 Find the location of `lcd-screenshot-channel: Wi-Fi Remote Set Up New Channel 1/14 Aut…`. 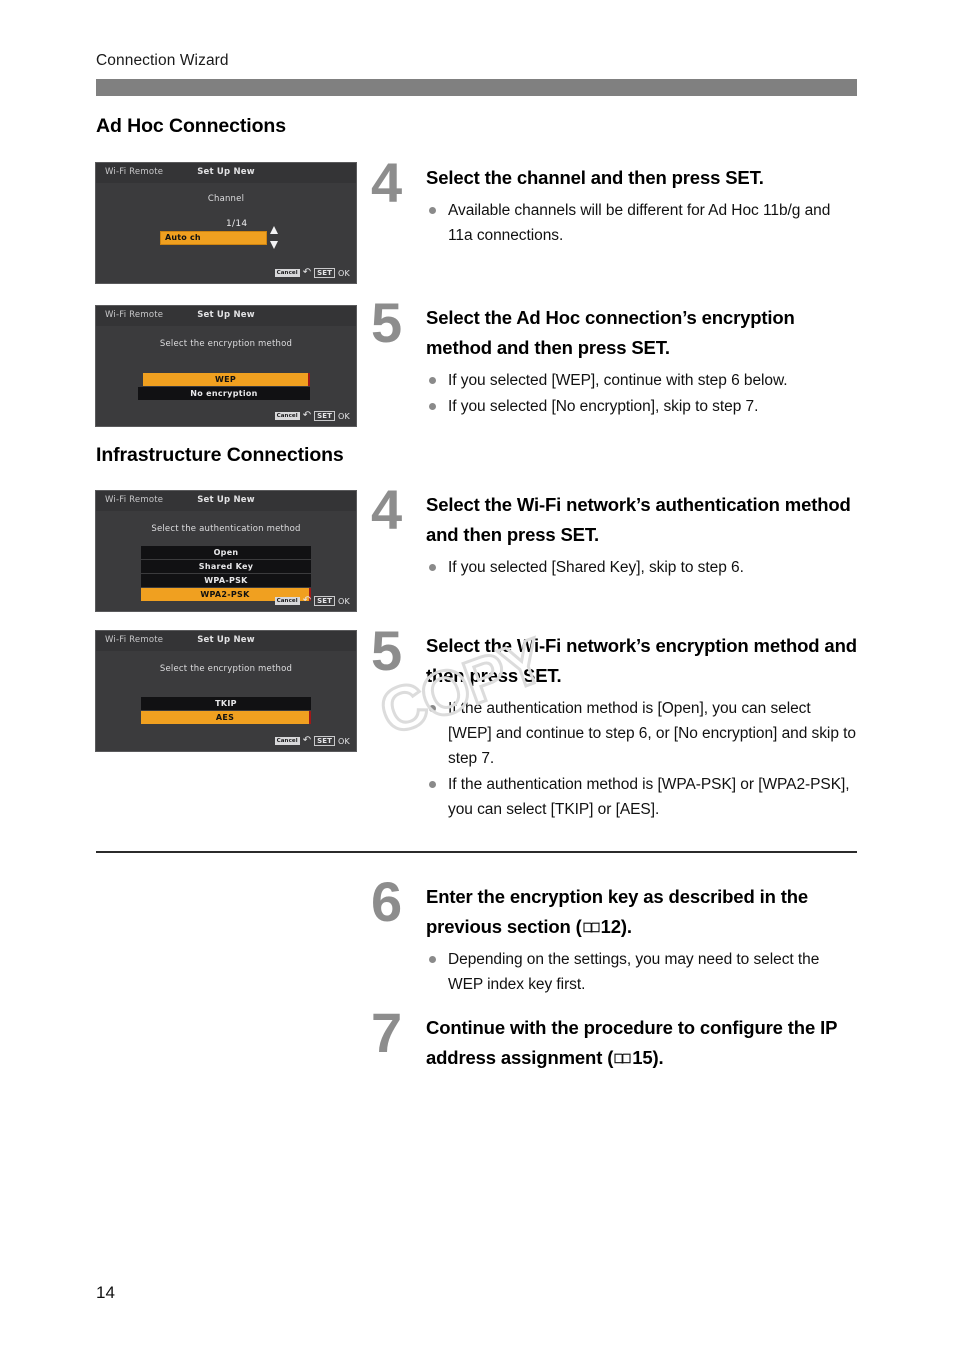

lcd-screenshot-channel: Wi-Fi Remote Set Up New Channel 1/14 Aut… is located at coordinates (226, 223).